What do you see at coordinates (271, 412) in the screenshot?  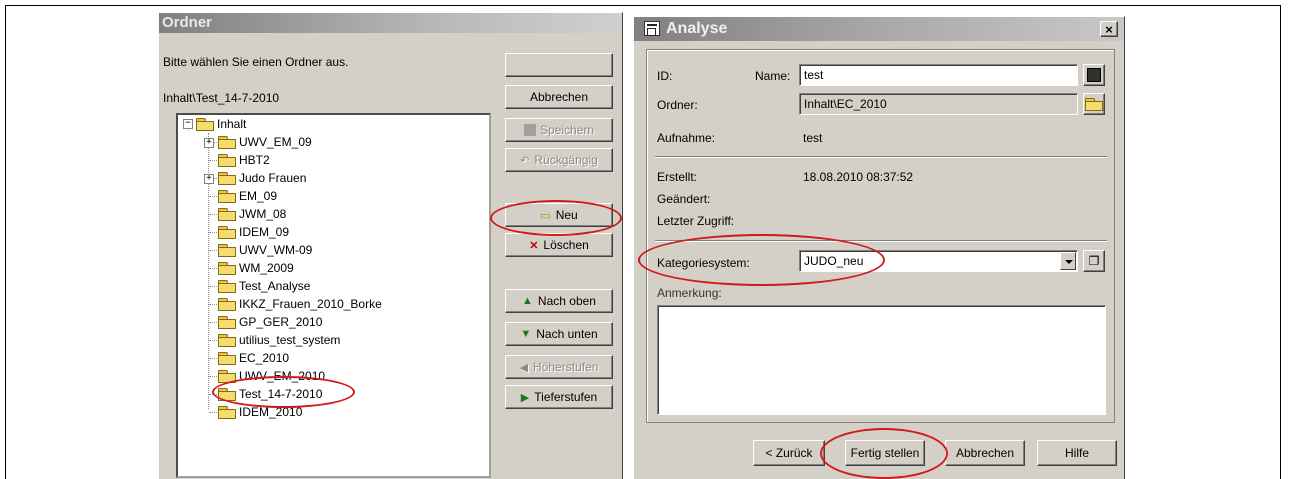 I see `tree-item-label: IDEM_2010` at bounding box center [271, 412].